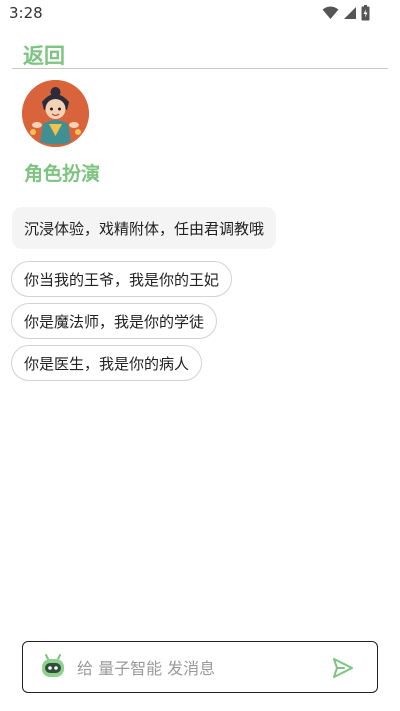 The height and width of the screenshot is (711, 400). I want to click on header-divider, so click(200, 68).